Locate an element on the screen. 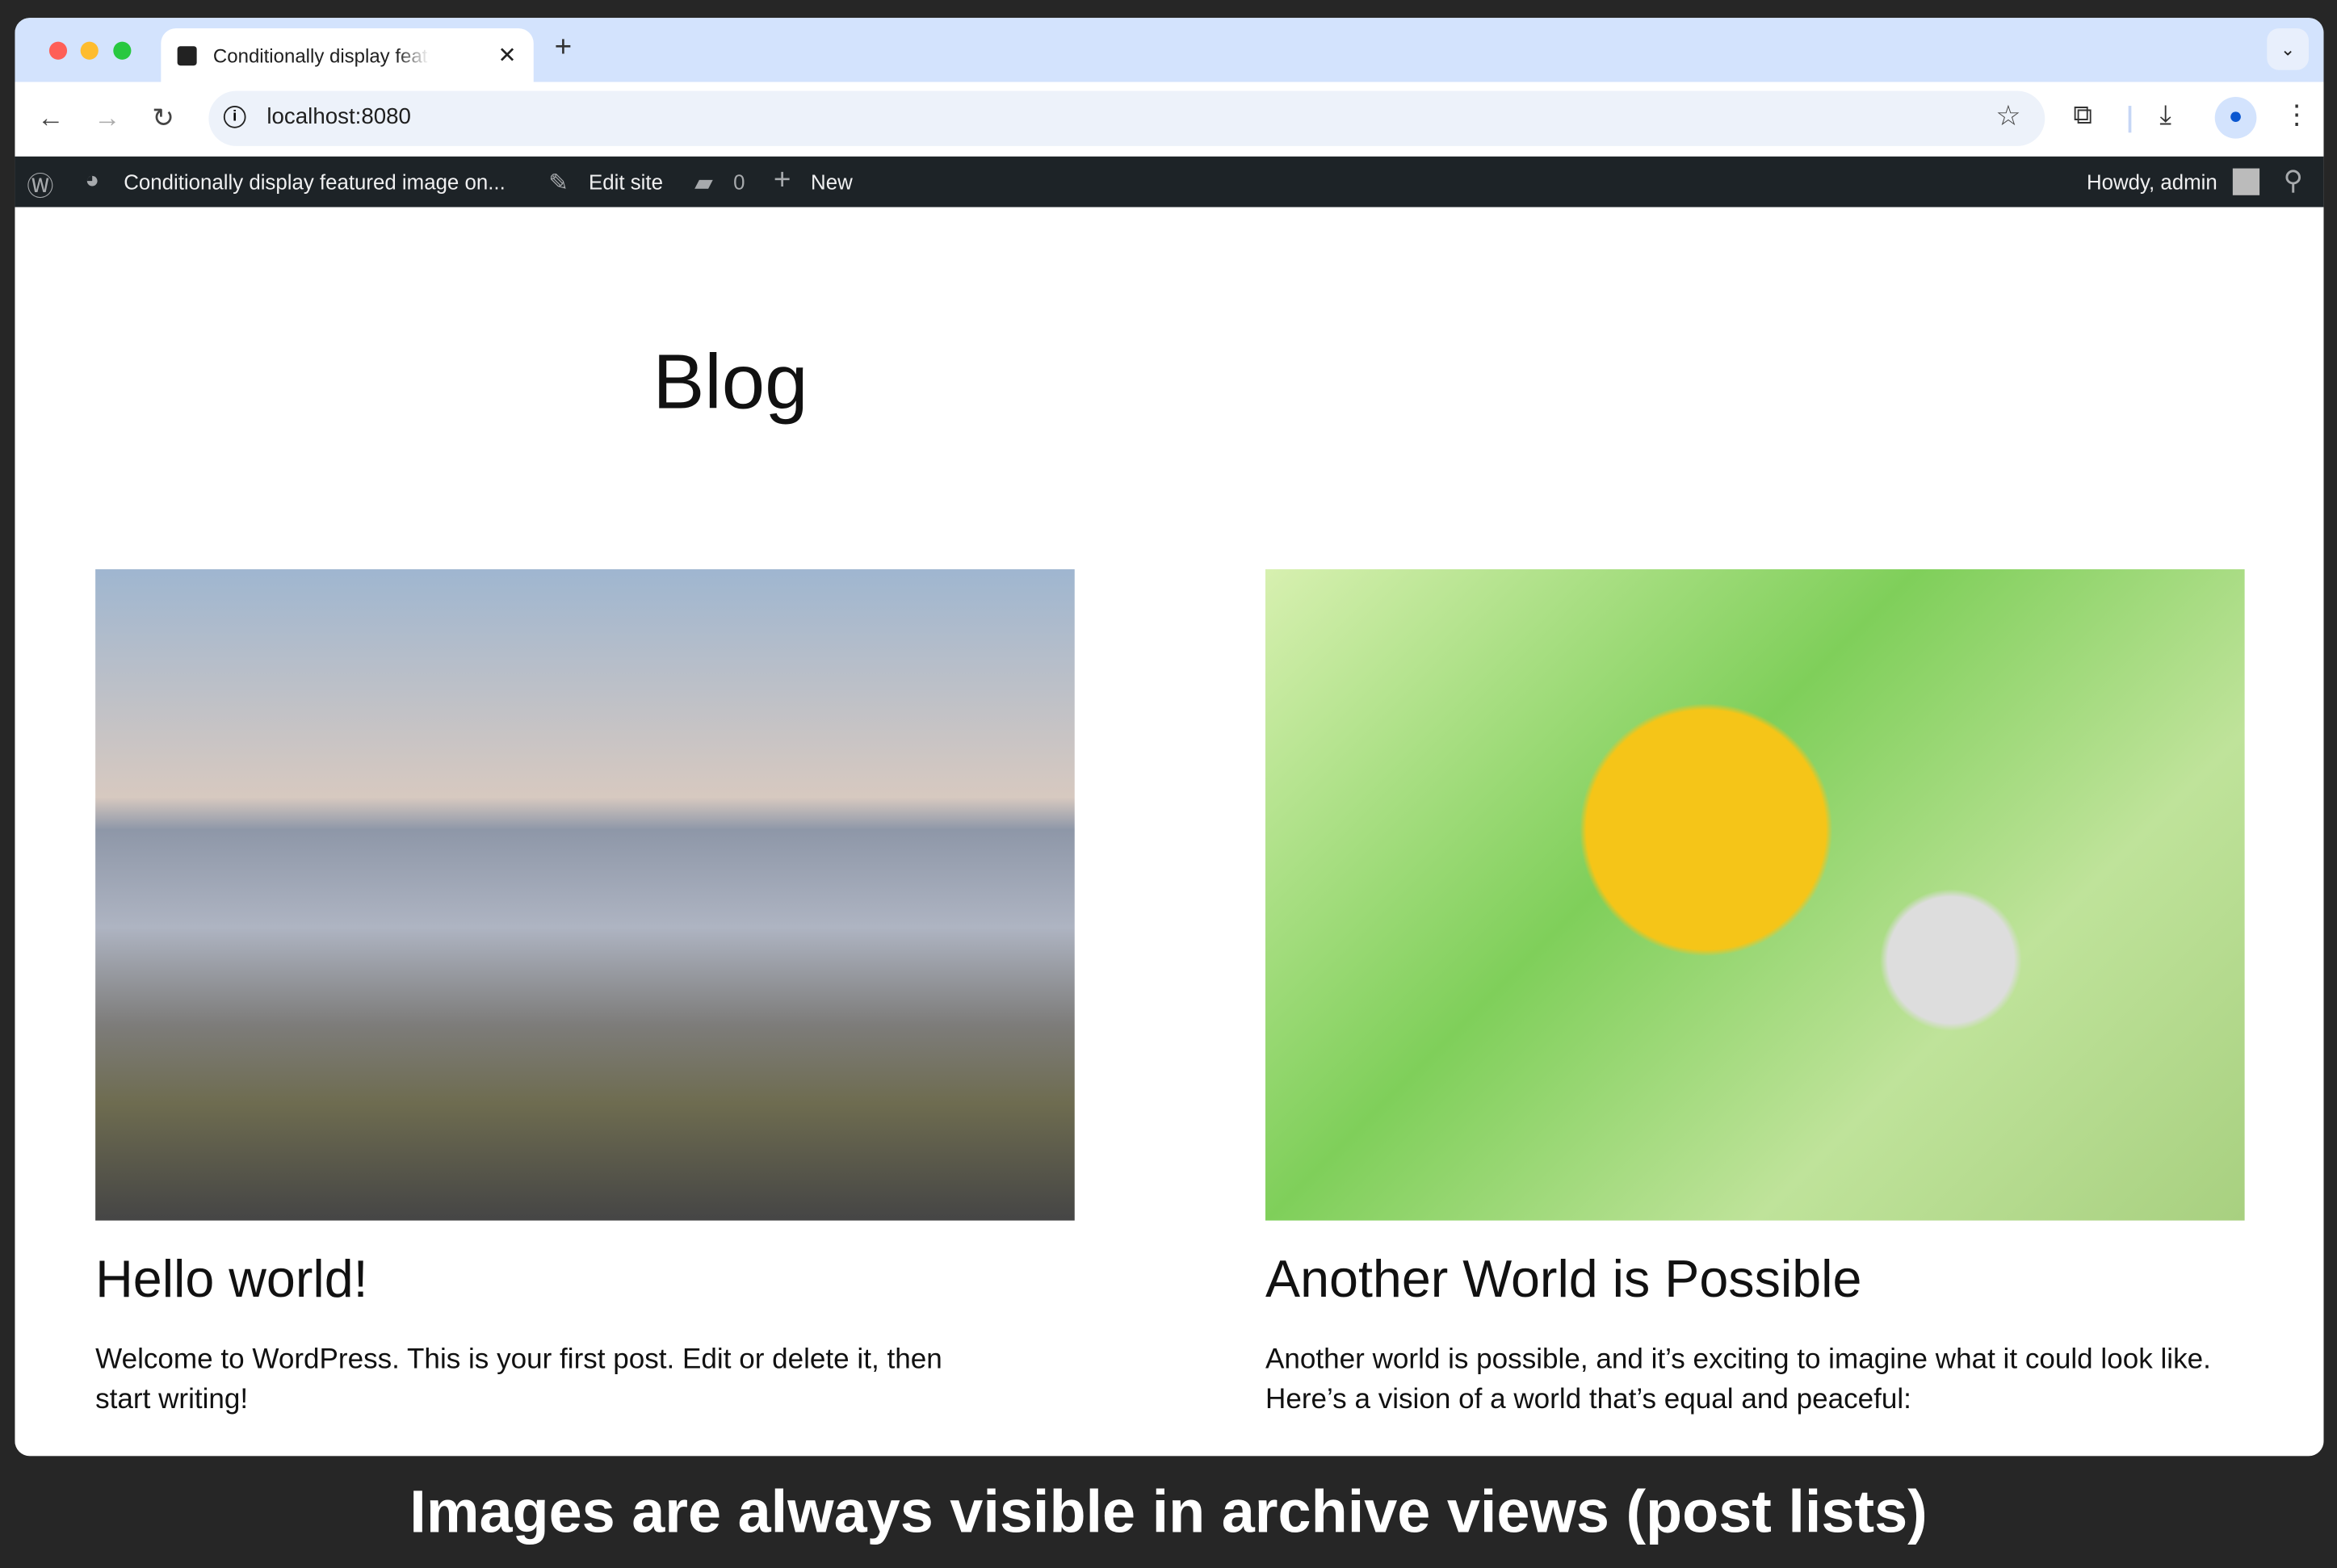  divider is located at coordinates (2130, 119).